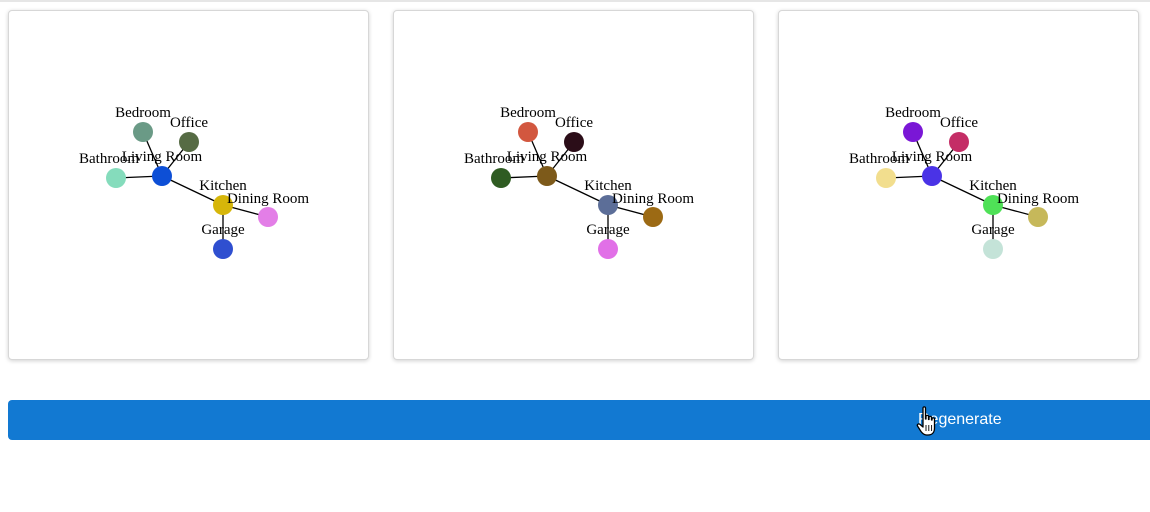  I want to click on regenerate-button: Regenerate, so click(579, 420).